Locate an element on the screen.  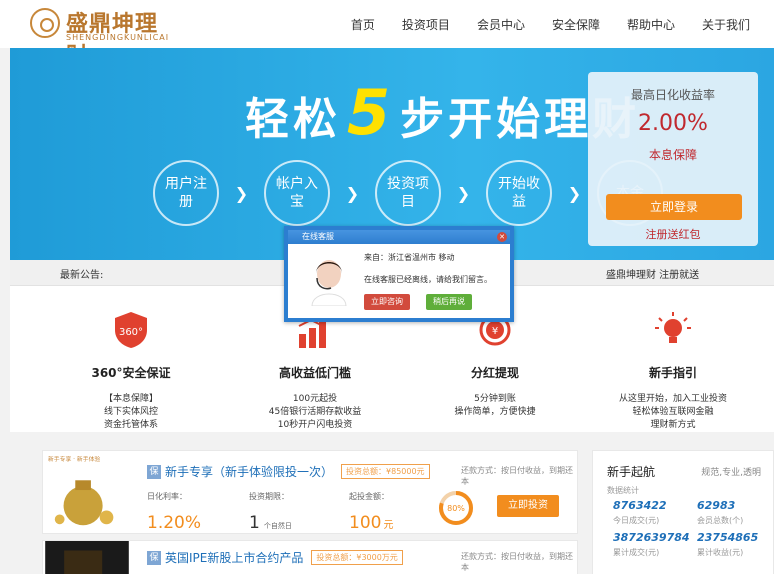
feature-desc-line: 从这里开始，加入工业投资 is located at coordinates (672, 399).